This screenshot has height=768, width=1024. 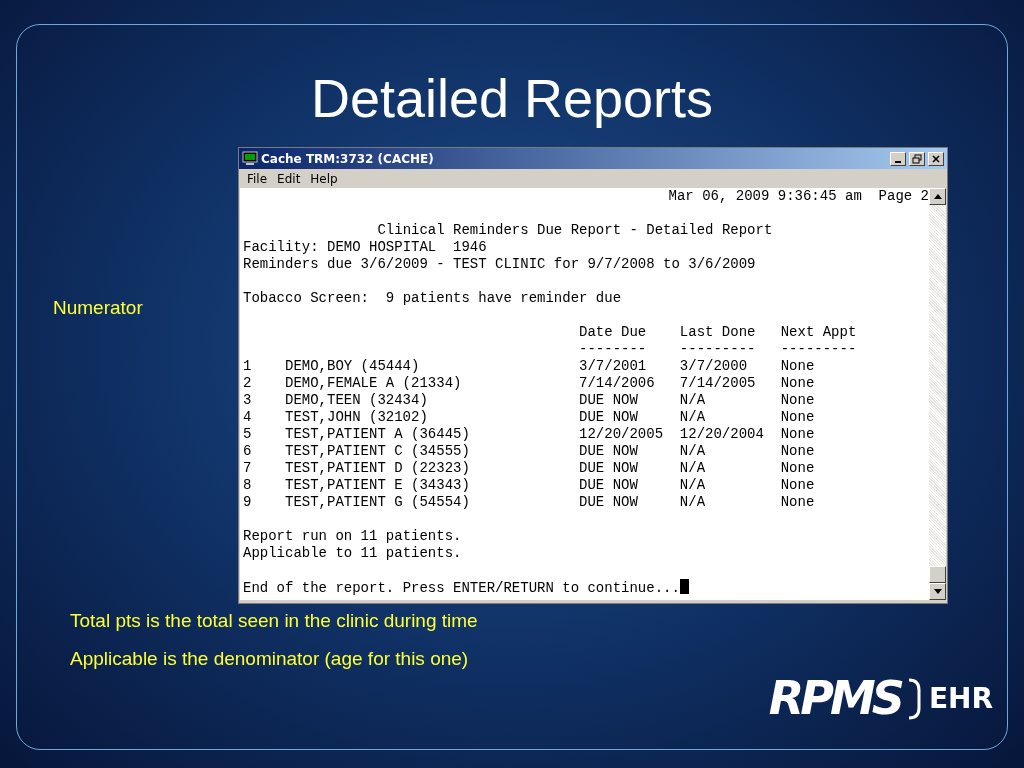 What do you see at coordinates (324, 178) in the screenshot?
I see `menu-item: Help` at bounding box center [324, 178].